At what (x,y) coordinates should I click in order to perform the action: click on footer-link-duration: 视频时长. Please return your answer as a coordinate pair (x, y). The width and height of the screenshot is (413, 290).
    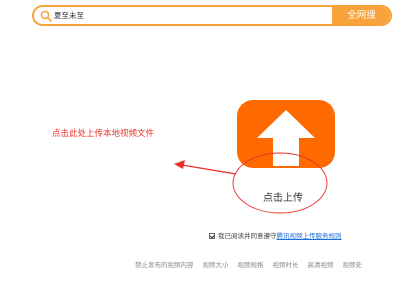
    Looking at the image, I should click on (286, 265).